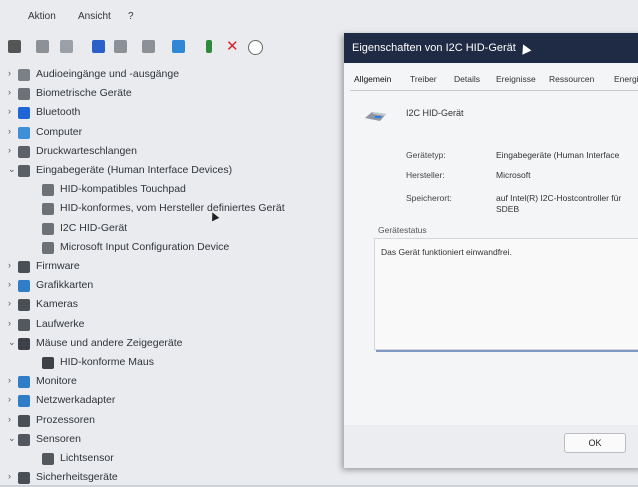  Describe the element at coordinates (120, 46) in the screenshot. I see `details-icon` at that location.